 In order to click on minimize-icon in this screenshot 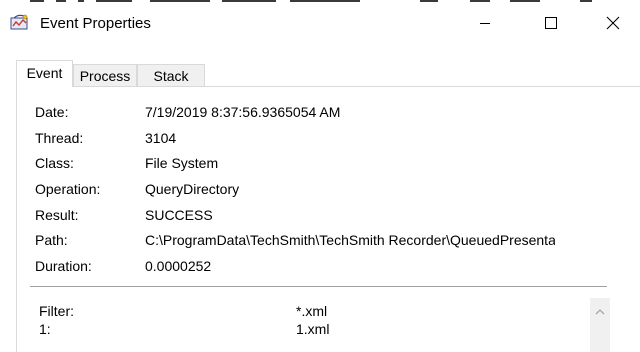, I will do `click(485, 23)`.